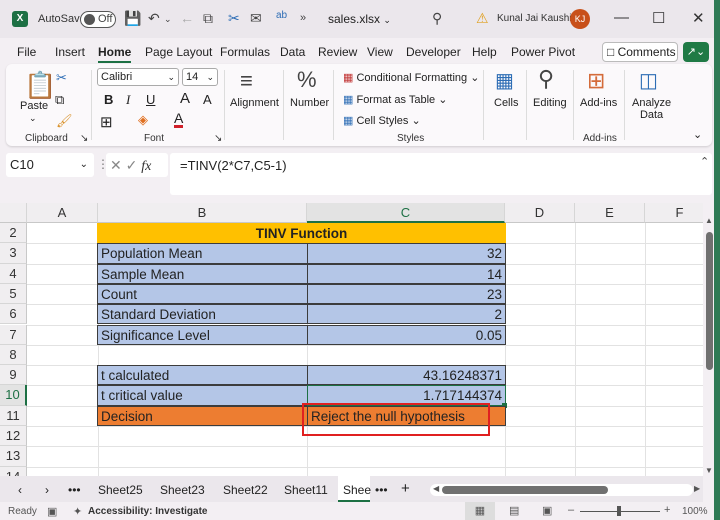 The image size is (720, 520). I want to click on alignment-icon: ≡, so click(246, 81).